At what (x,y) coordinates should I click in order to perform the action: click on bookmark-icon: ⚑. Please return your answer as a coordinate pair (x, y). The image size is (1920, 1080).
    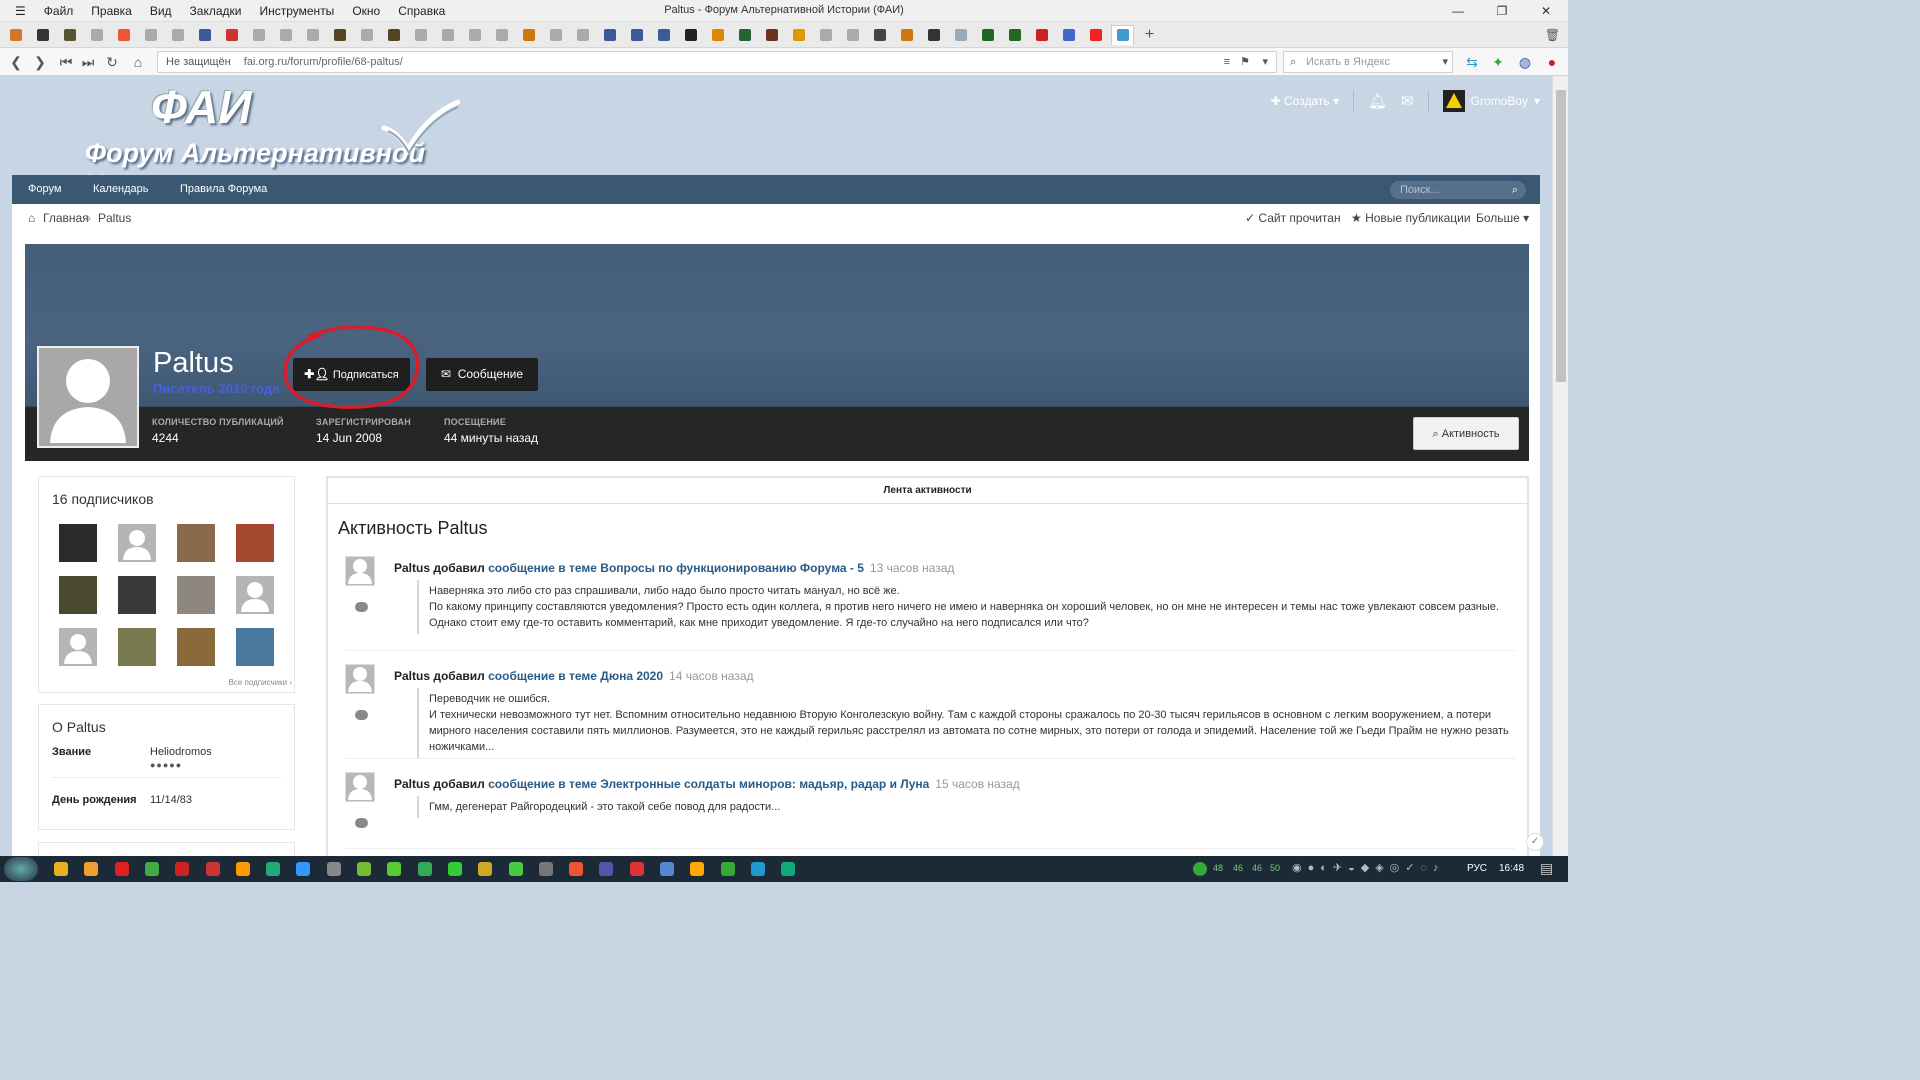
    Looking at the image, I should click on (1245, 62).